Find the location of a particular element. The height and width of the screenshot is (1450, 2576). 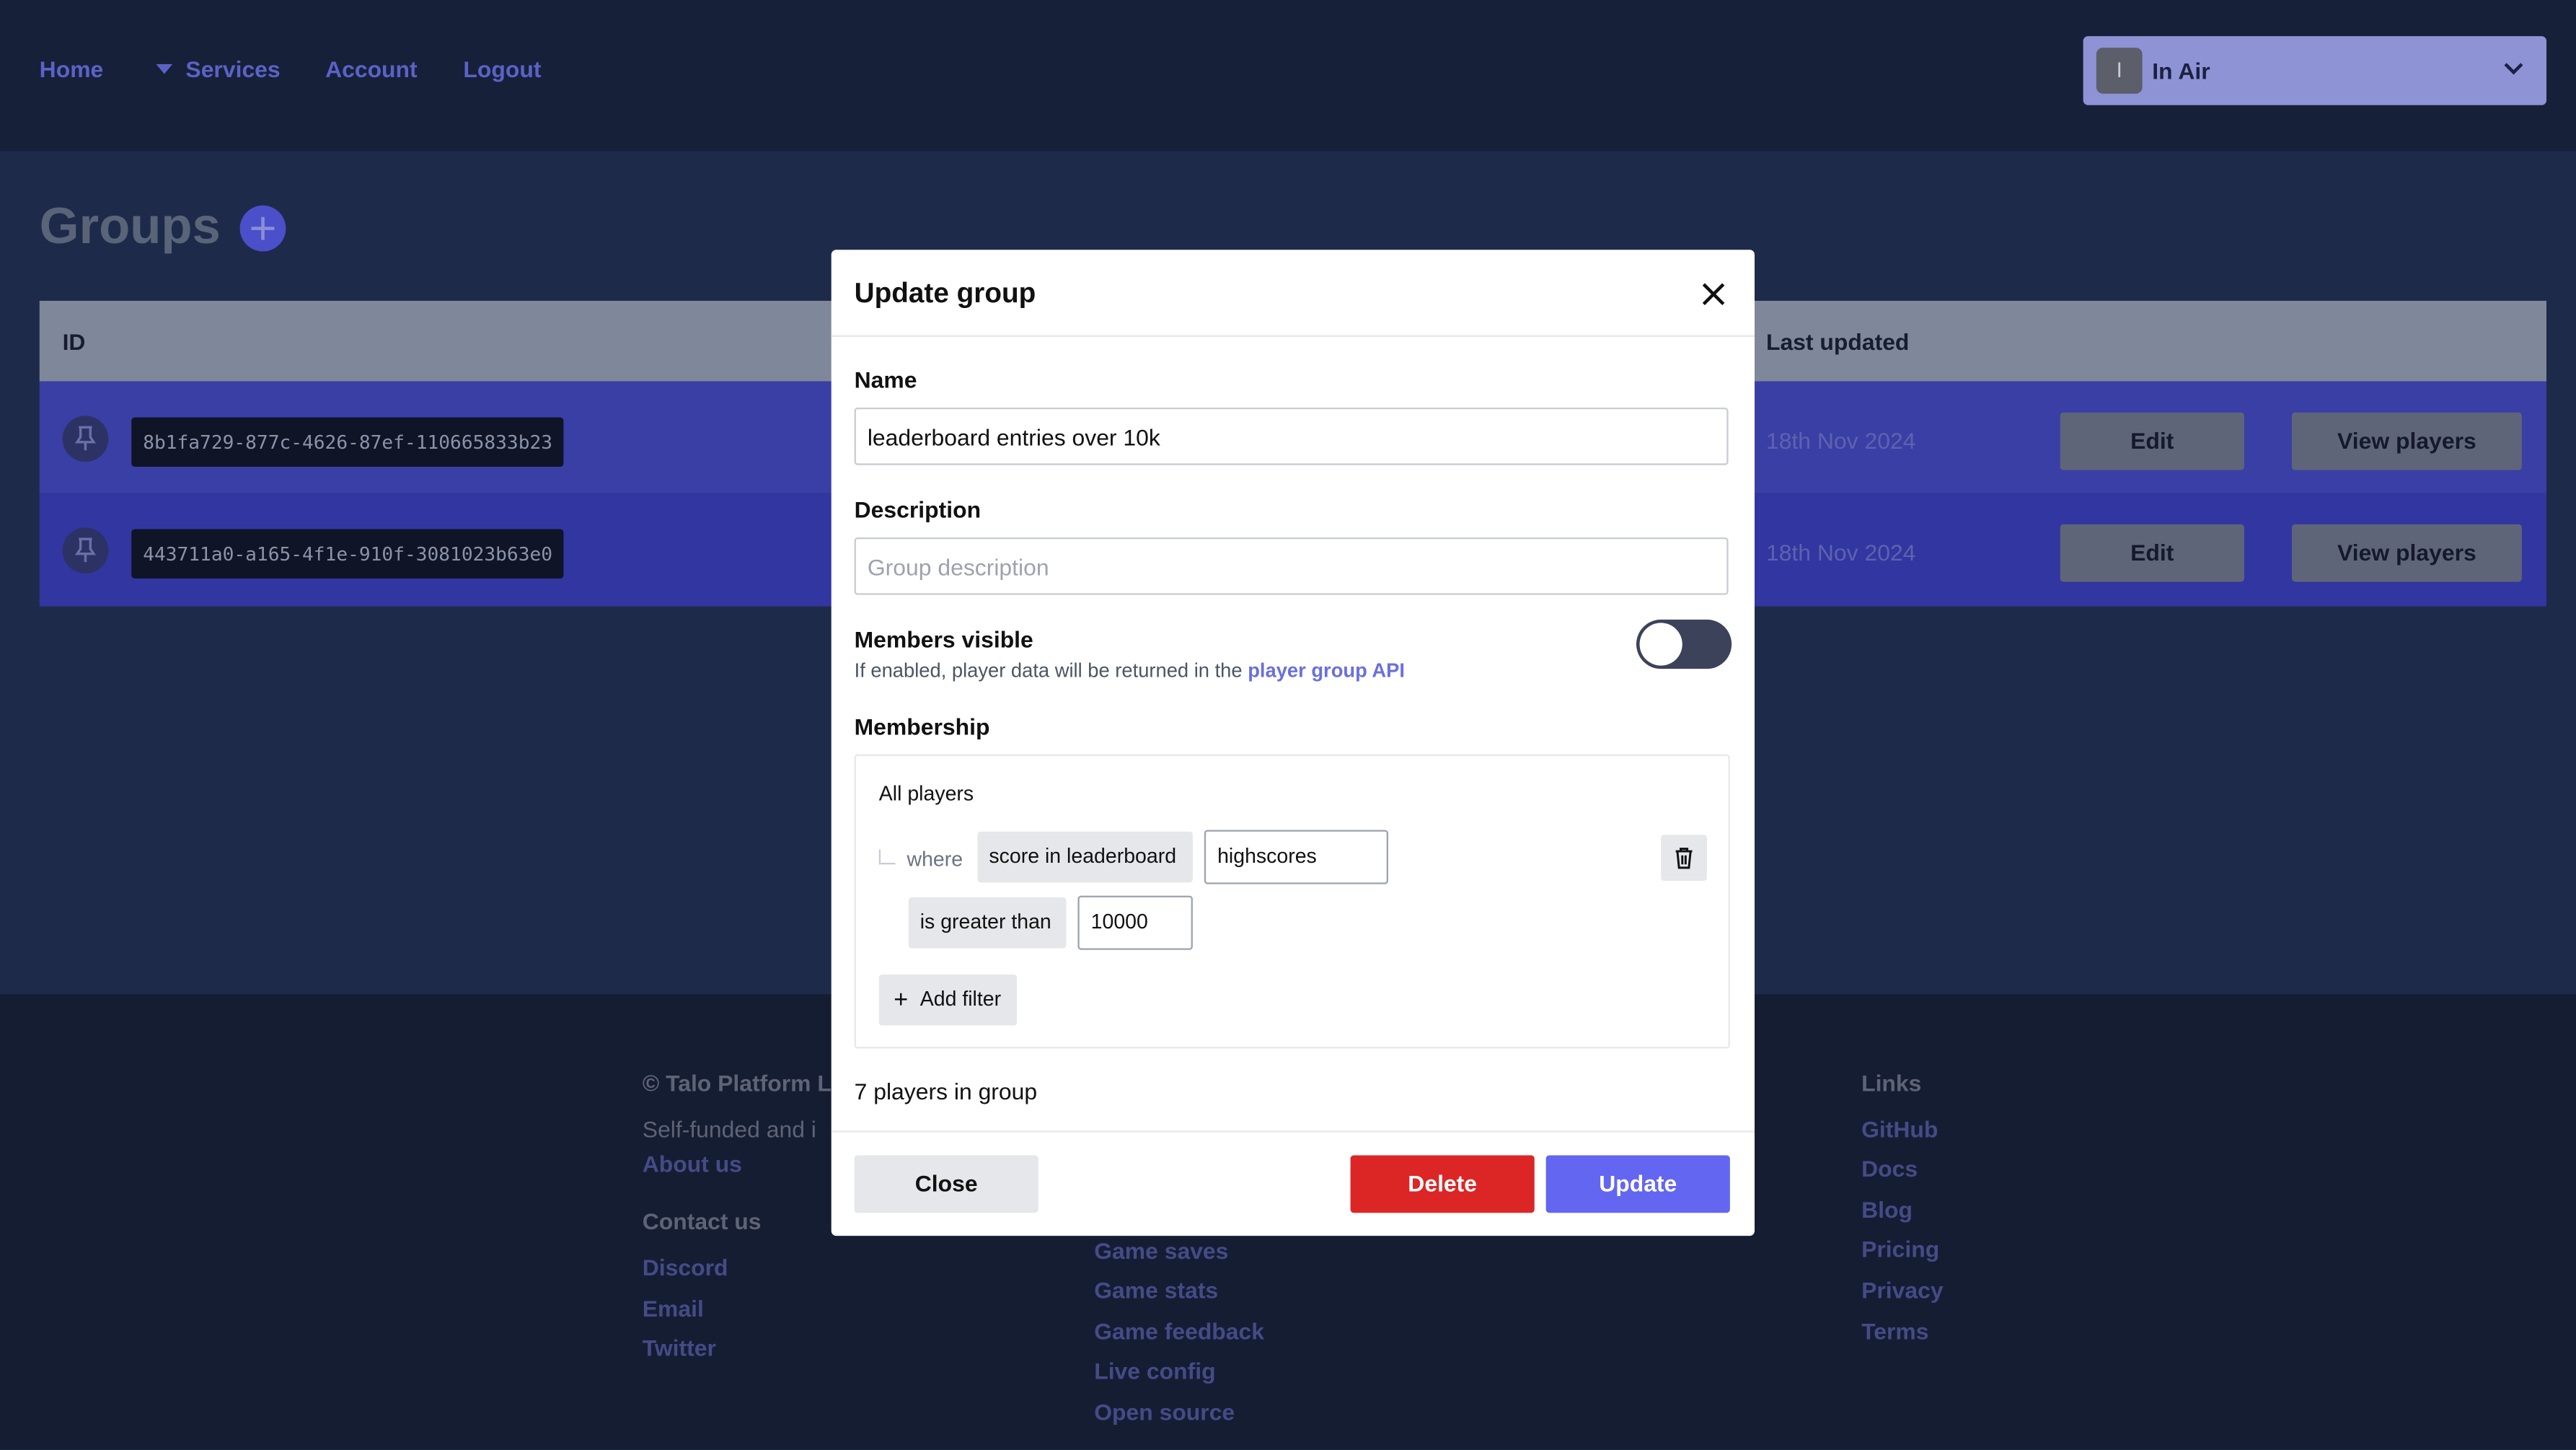

trash-icon is located at coordinates (1684, 859).